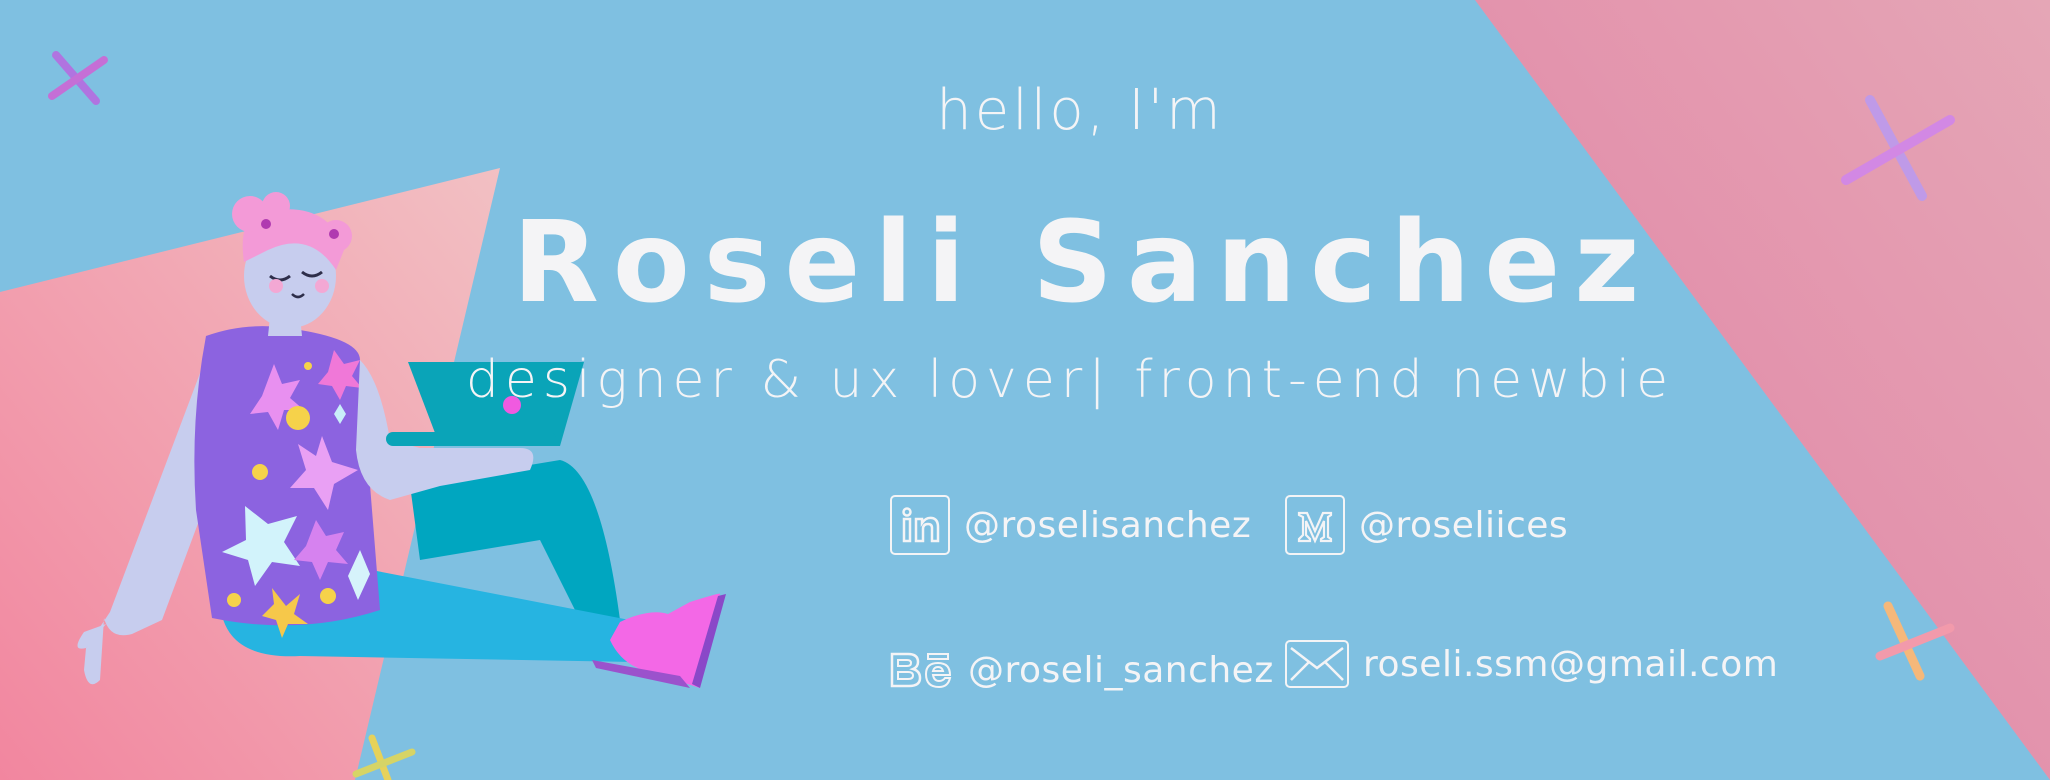 This screenshot has height=780, width=2050. Describe the element at coordinates (1070, 380) in the screenshot. I see `tagline: designer & ux lover| front-end newbie` at that location.